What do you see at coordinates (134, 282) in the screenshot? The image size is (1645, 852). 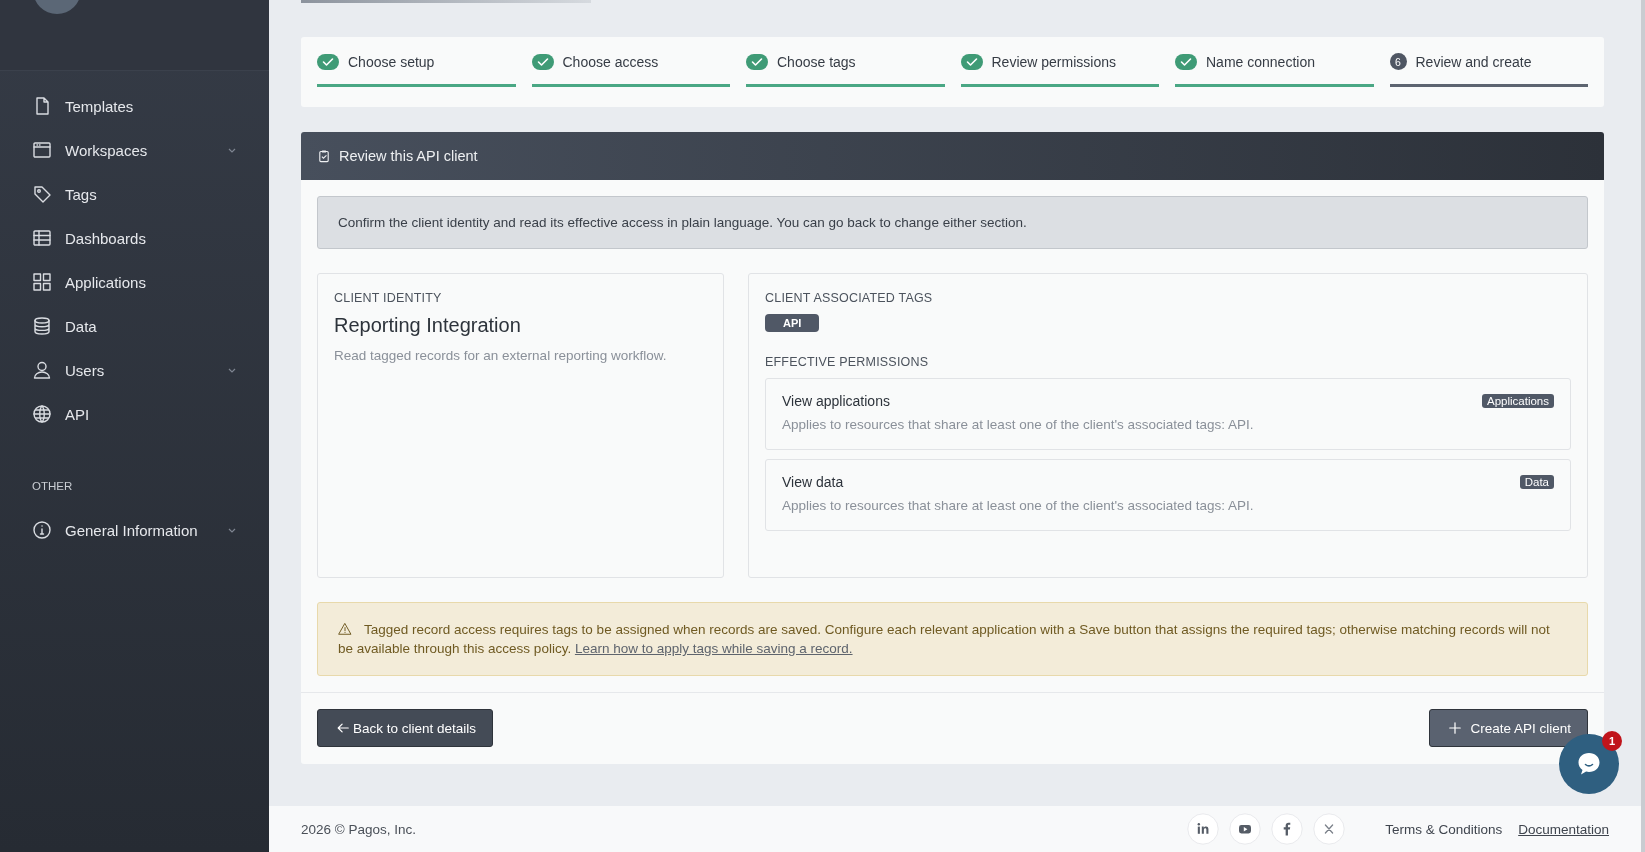 I see `sidebar-item: Applications` at bounding box center [134, 282].